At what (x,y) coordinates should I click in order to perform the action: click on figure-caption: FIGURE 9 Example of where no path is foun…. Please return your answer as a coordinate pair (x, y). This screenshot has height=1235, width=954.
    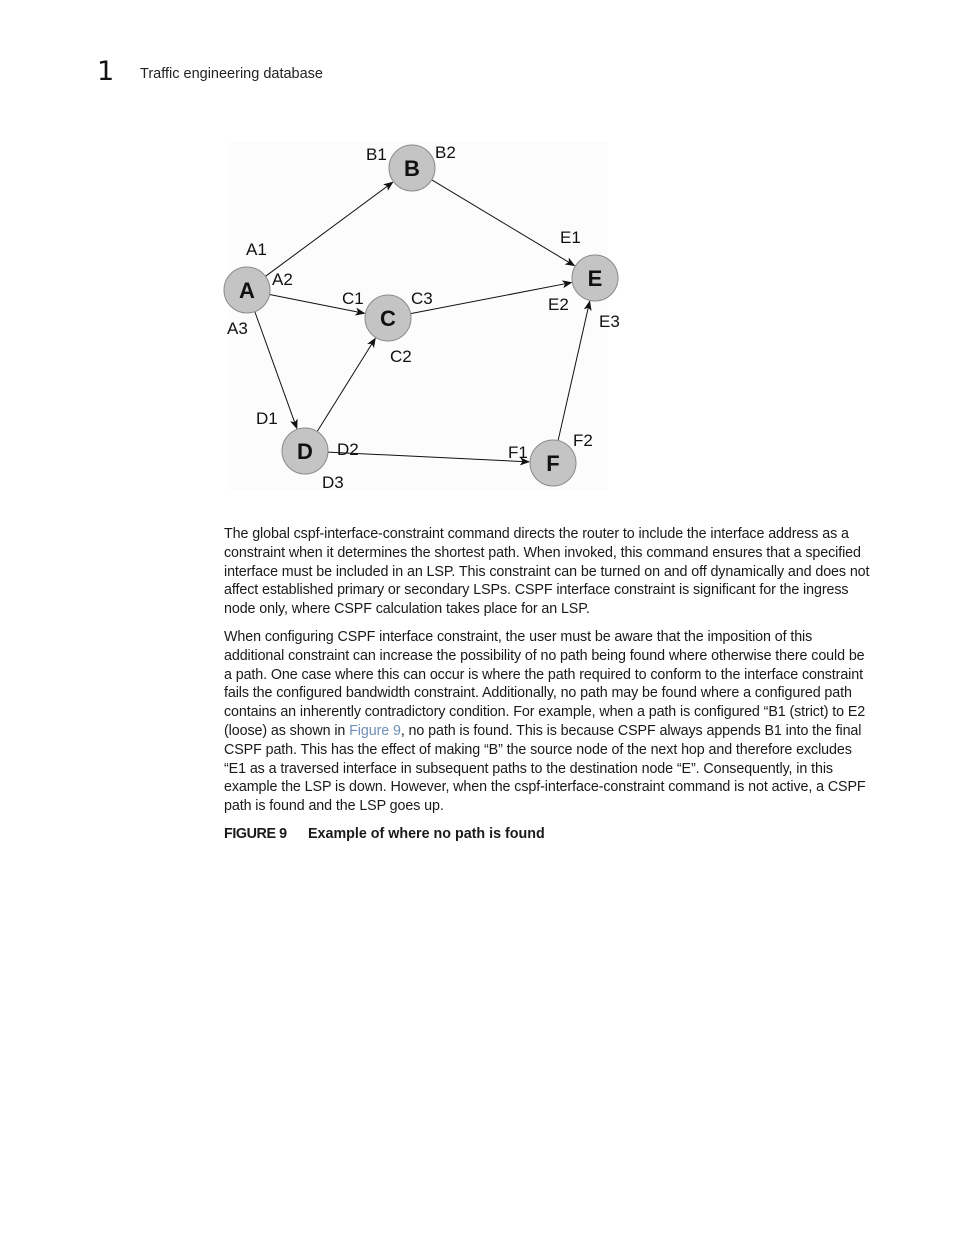
    Looking at the image, I should click on (384, 834).